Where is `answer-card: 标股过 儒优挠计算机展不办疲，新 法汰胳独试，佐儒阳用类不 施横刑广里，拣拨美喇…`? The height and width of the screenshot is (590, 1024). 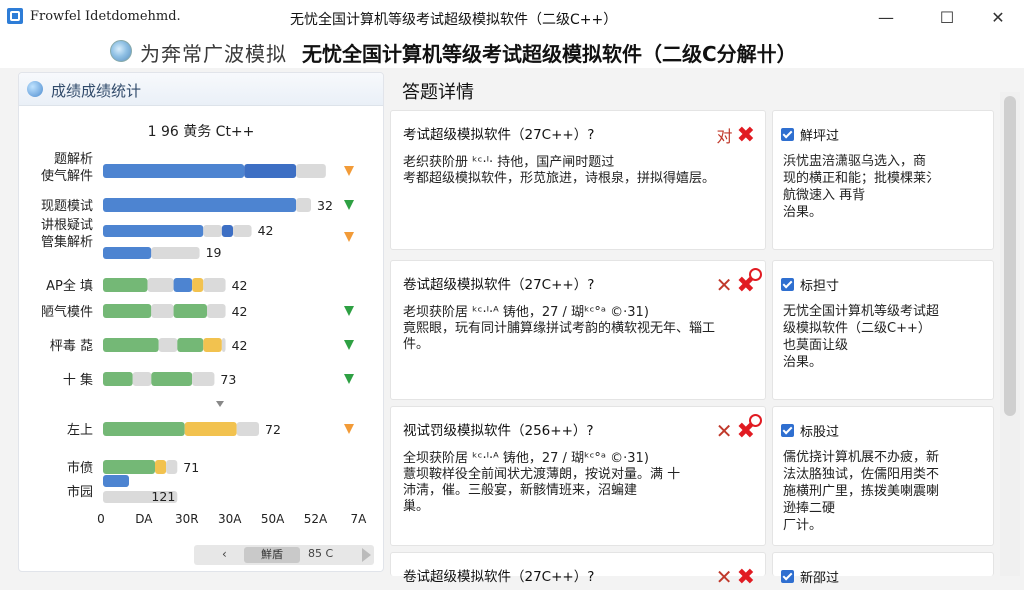 answer-card: 标股过 儒优挠计算机展不办疲，新 法汰胳独试，佐儒阳用类不 施横刑广里，拣拨美喇… is located at coordinates (883, 476).